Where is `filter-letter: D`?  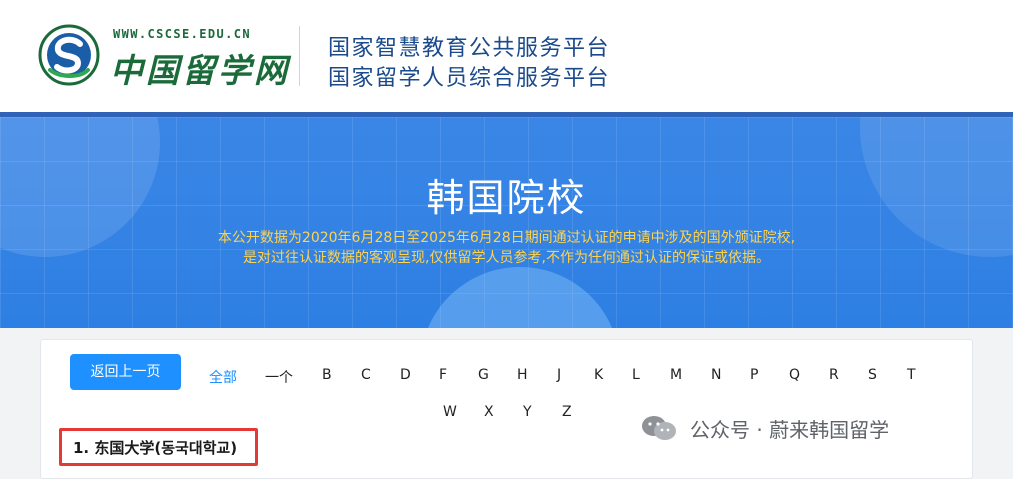
filter-letter: D is located at coordinates (405, 375).